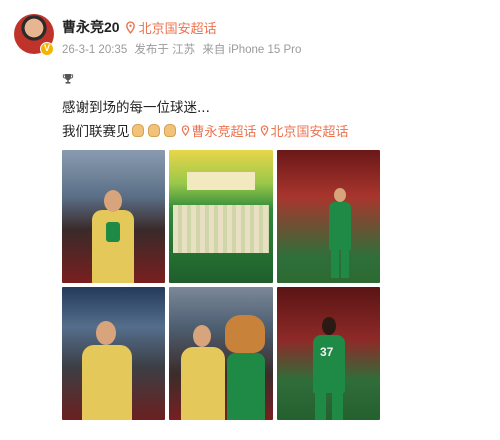 The image size is (500, 440). What do you see at coordinates (252, 50) in the screenshot?
I see `post-source: 来自 iPhone 15 Pro` at bounding box center [252, 50].